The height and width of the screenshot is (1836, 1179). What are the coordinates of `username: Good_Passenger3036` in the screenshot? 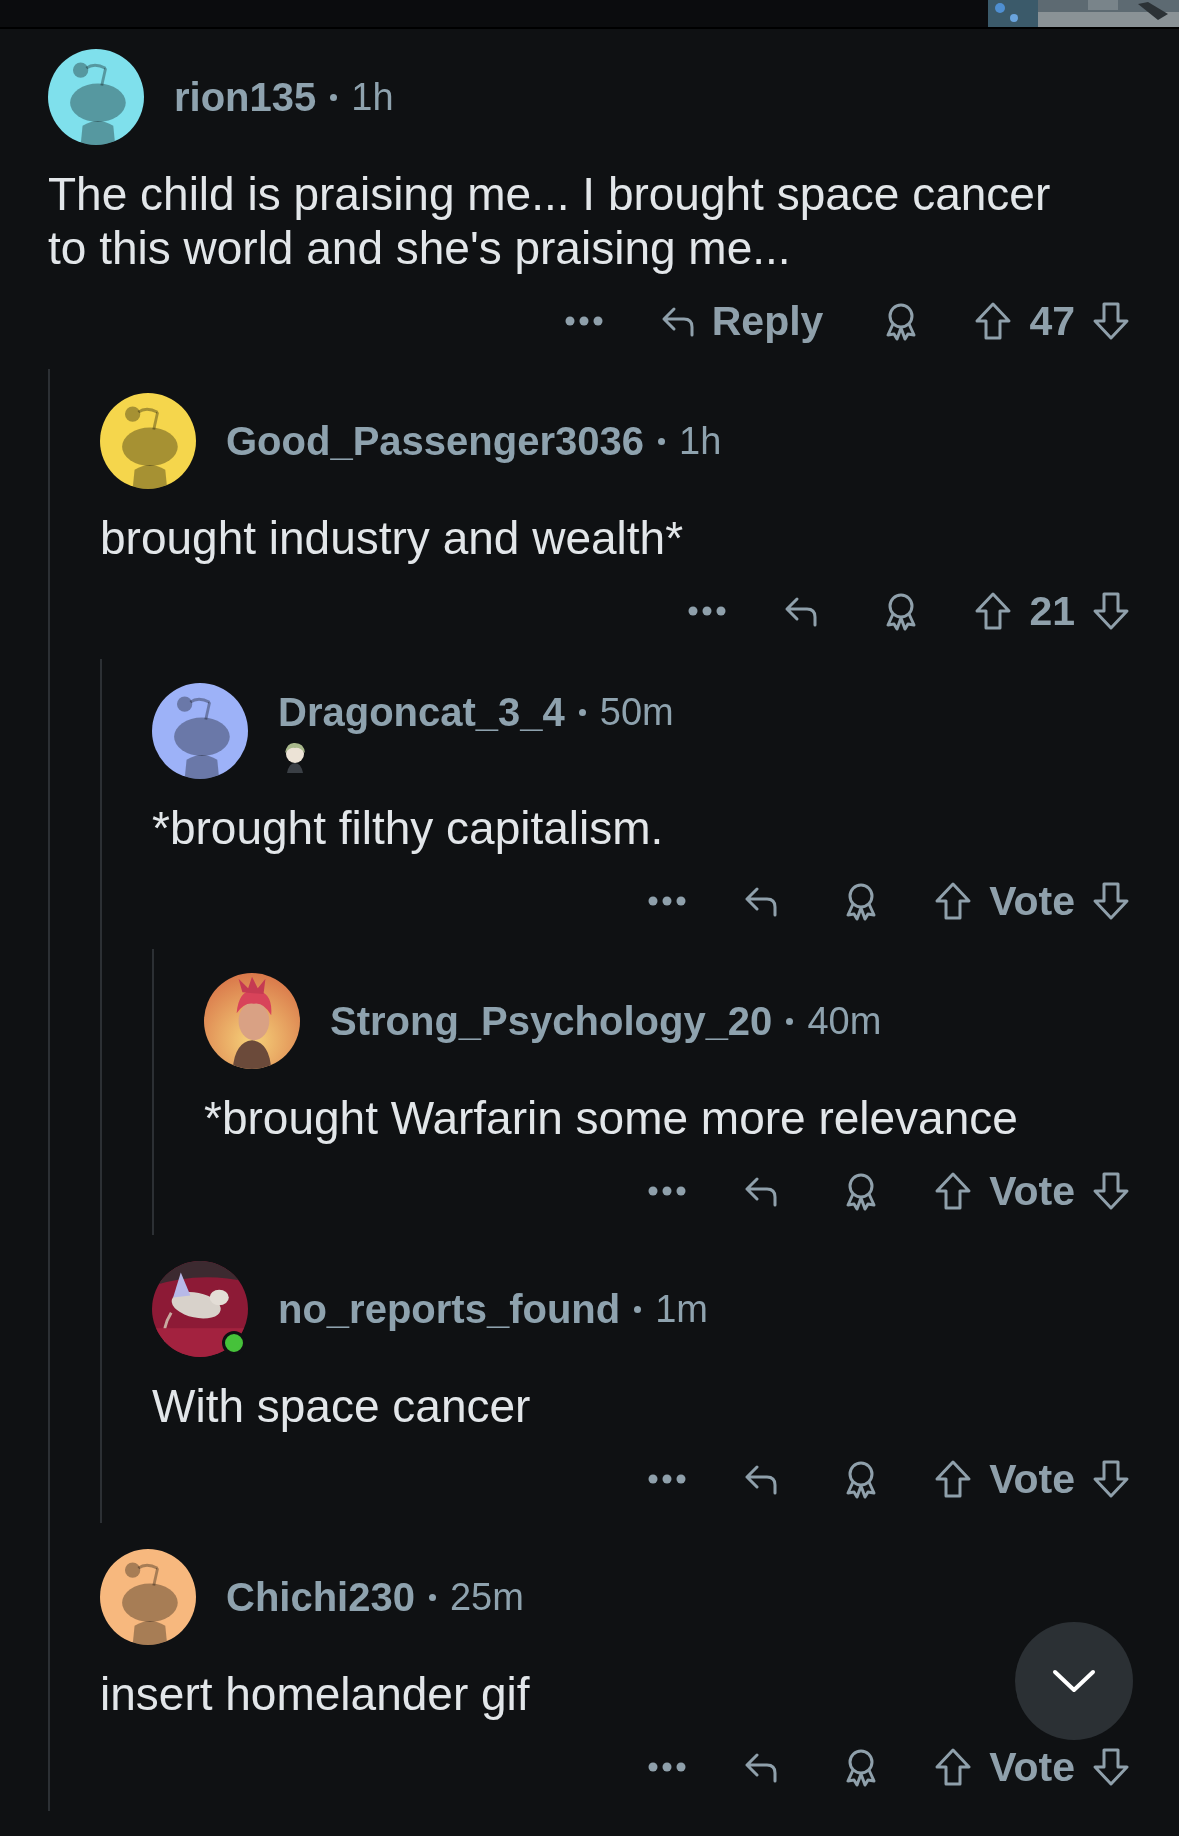 It's located at (435, 441).